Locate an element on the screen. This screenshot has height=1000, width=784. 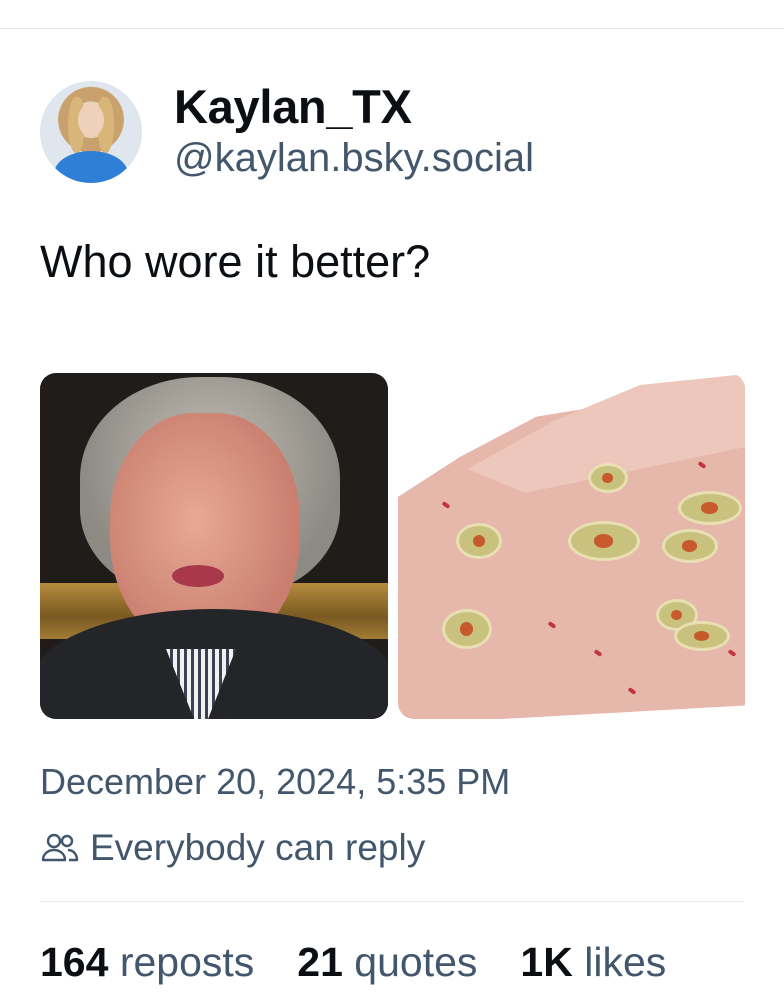
post-header: Kaylan_TX @kaylan.bsky.social is located at coordinates (287, 132).